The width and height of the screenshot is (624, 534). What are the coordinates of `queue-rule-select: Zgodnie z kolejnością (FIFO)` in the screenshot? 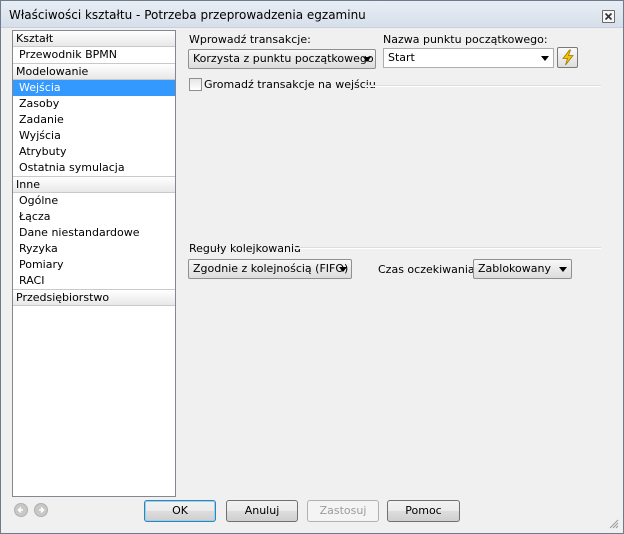 It's located at (270, 269).